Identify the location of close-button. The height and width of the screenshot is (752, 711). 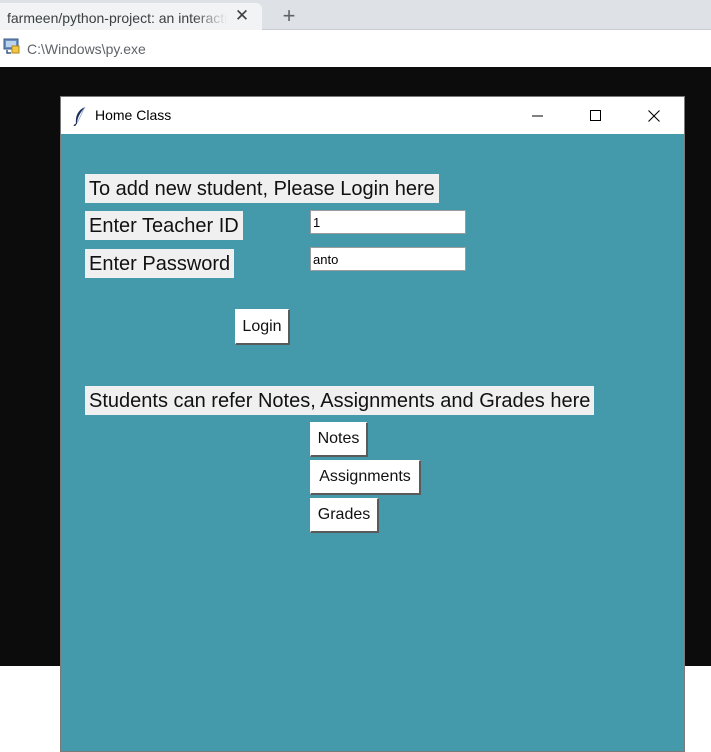
(654, 115).